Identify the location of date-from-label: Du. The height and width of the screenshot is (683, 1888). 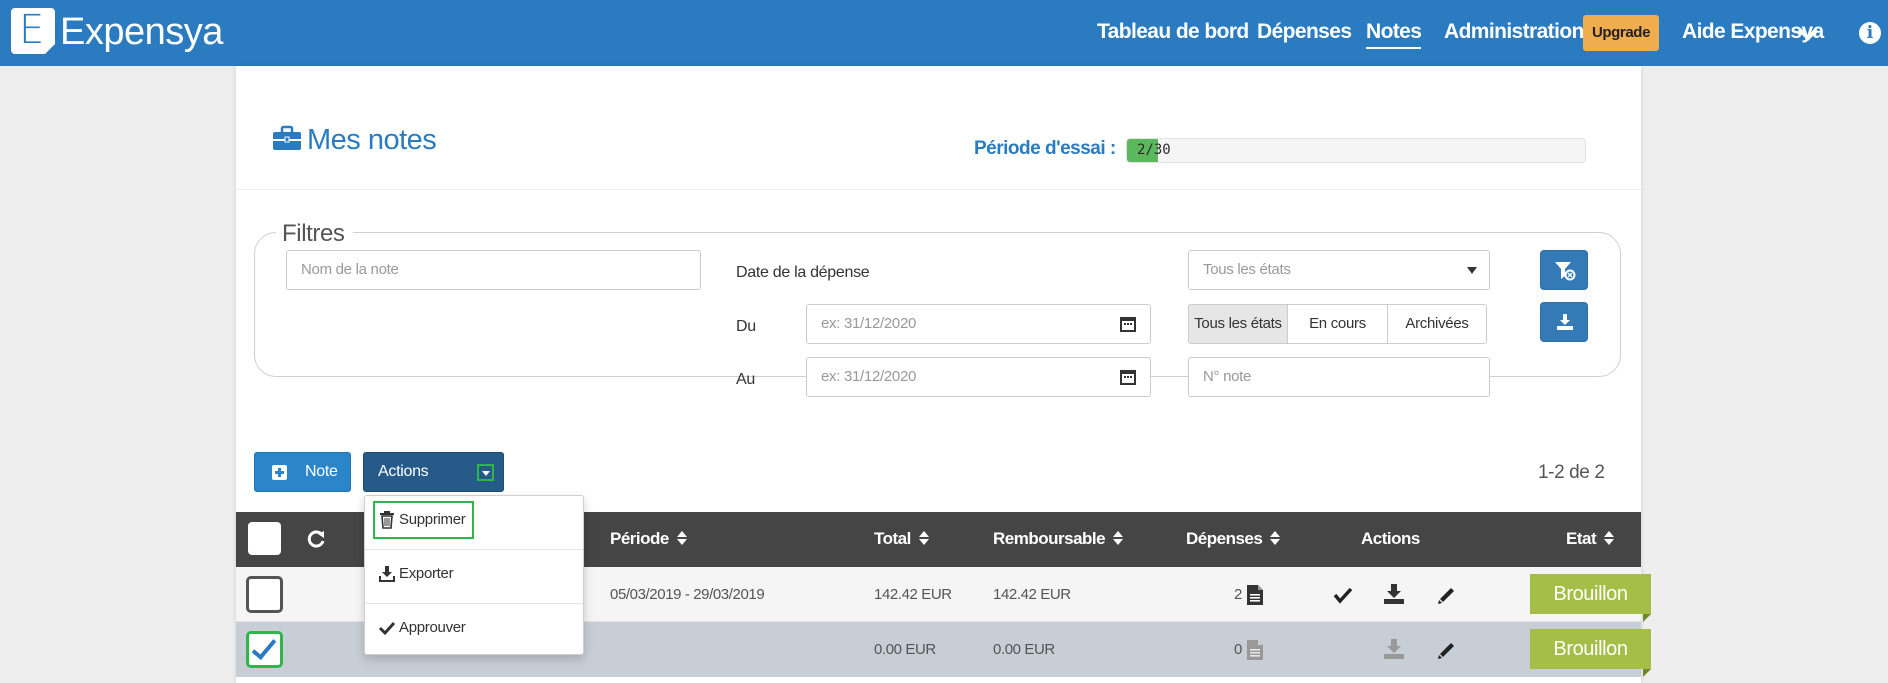
(746, 326).